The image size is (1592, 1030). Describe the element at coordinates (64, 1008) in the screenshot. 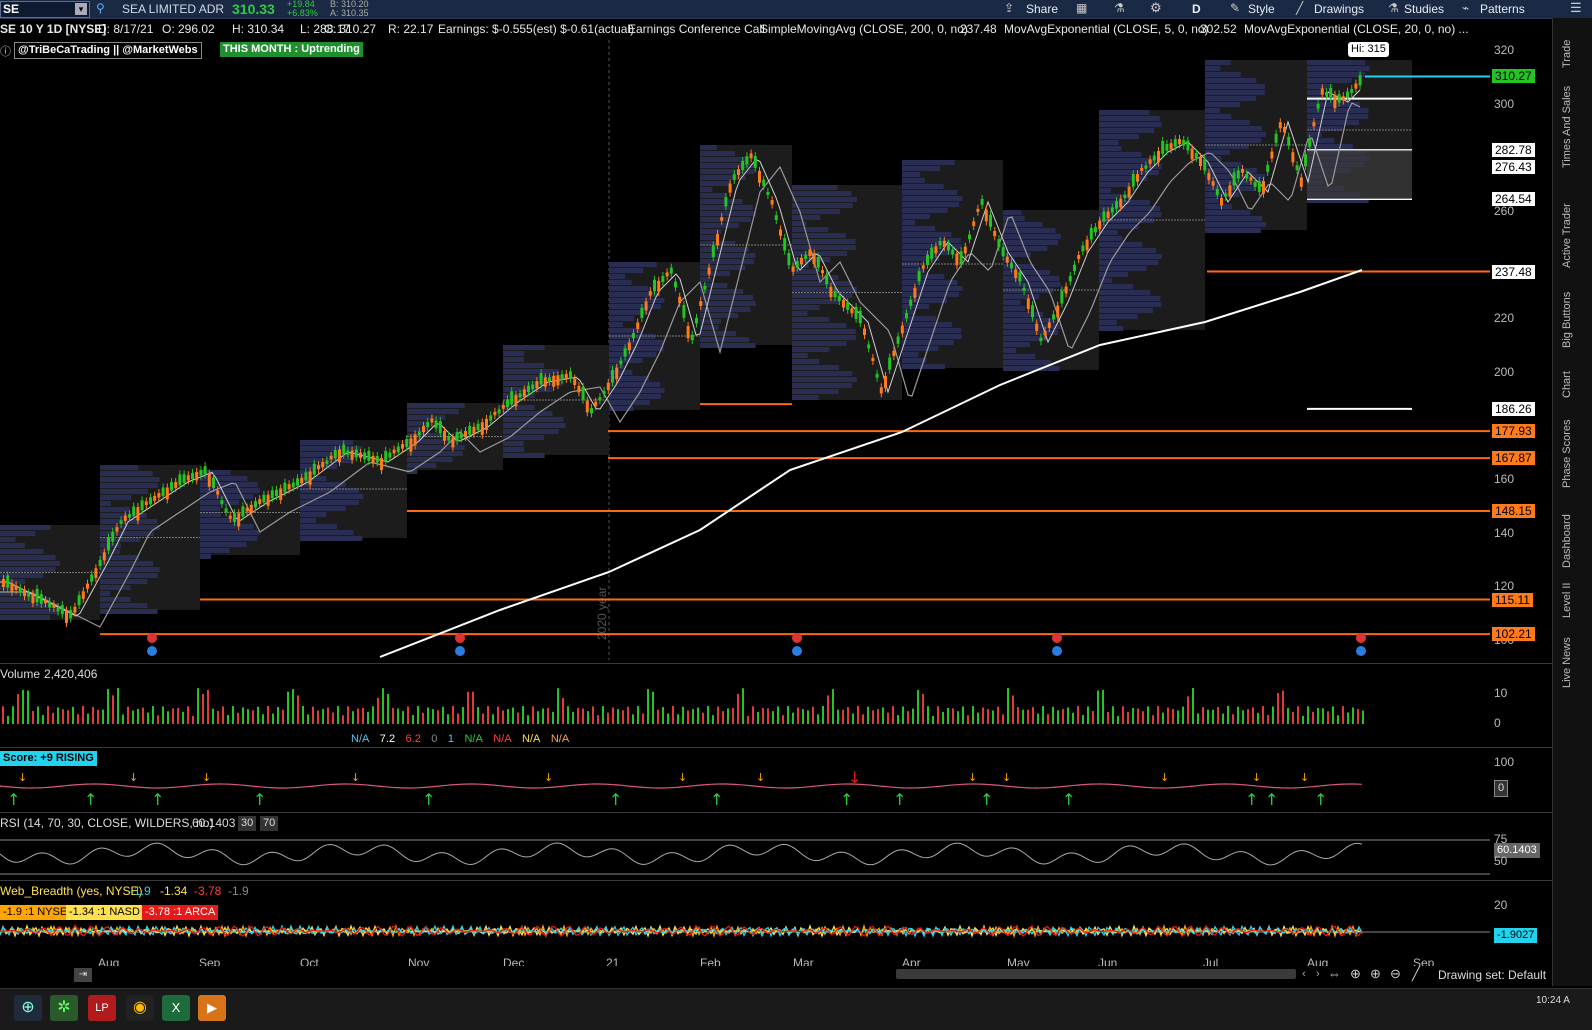

I see `thinkorswim-app-icon: ✲` at that location.